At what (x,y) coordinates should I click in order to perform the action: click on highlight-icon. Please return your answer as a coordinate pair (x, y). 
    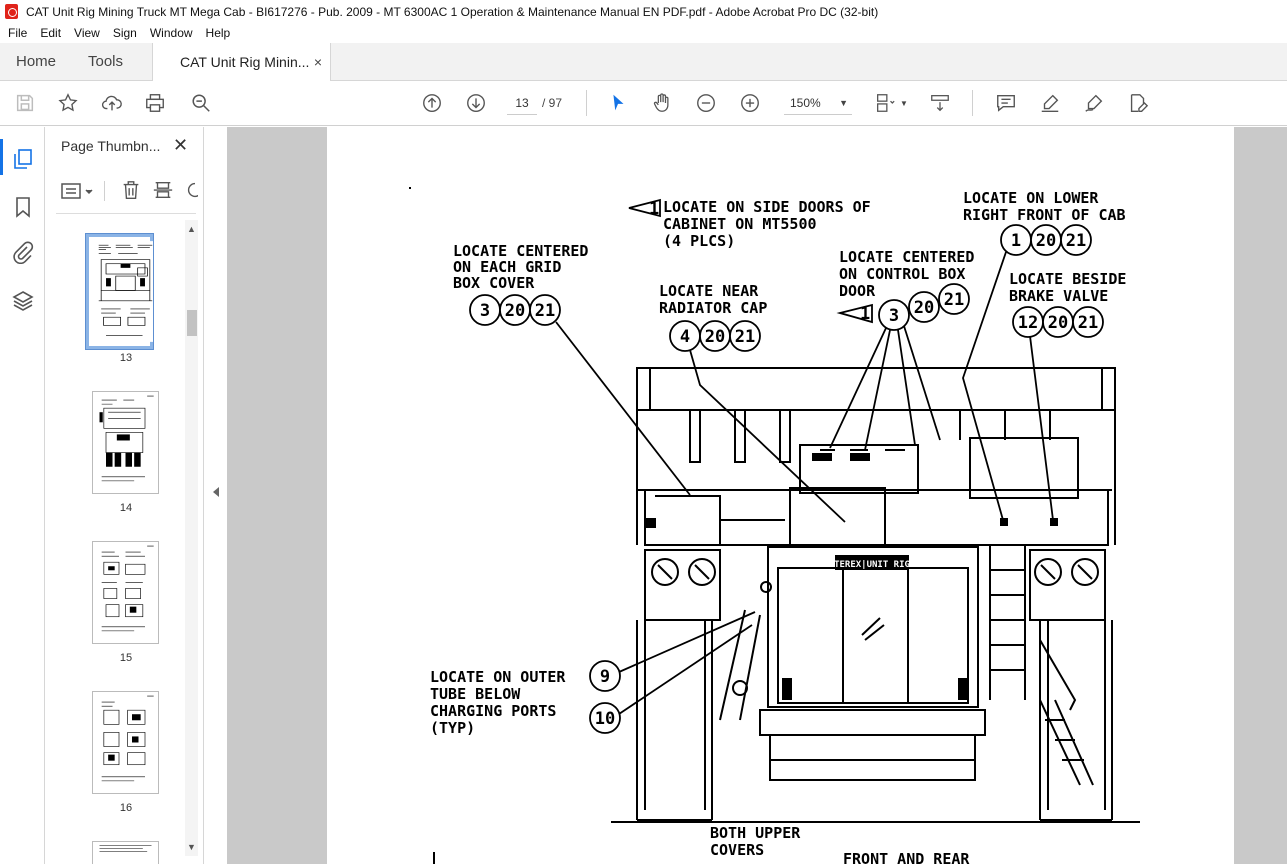
    Looking at the image, I should click on (1050, 103).